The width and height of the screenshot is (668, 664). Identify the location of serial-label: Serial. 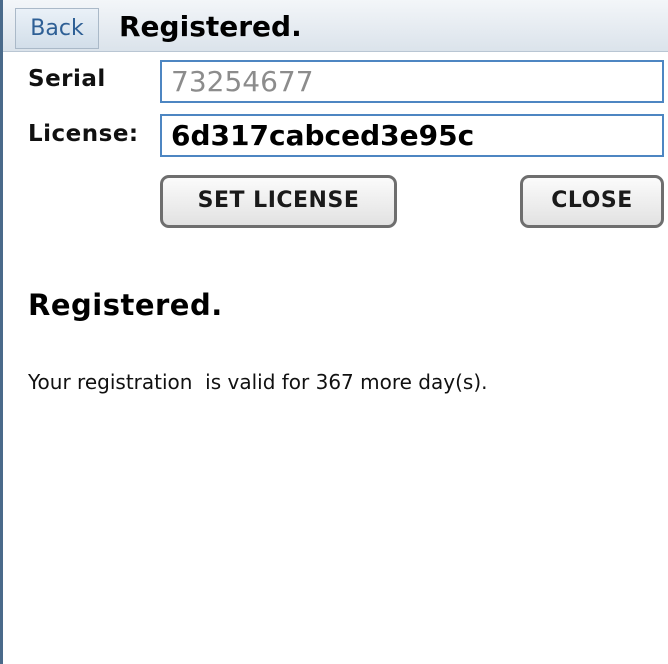
(67, 79).